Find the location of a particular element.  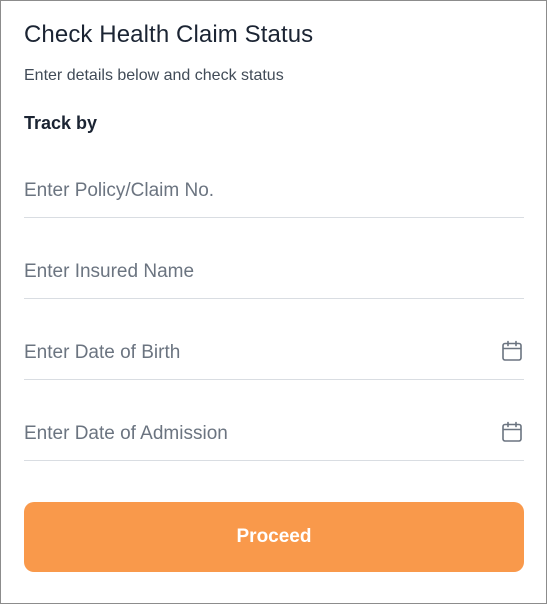

insured-name-input is located at coordinates (259, 272).